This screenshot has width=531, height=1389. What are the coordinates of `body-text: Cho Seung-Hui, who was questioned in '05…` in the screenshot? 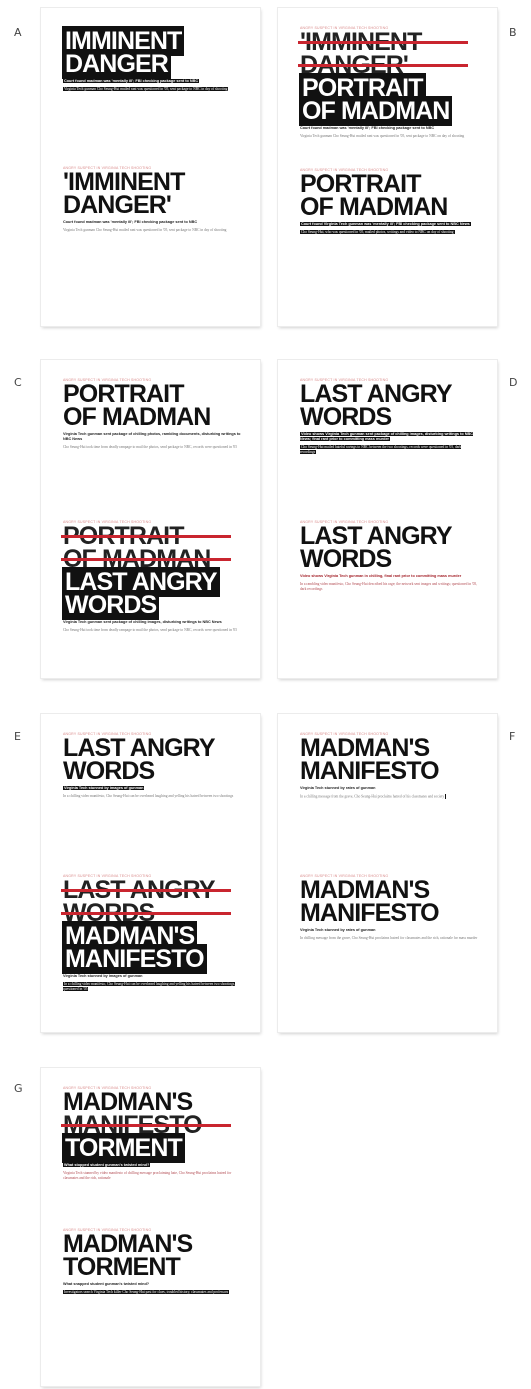 It's located at (377, 232).